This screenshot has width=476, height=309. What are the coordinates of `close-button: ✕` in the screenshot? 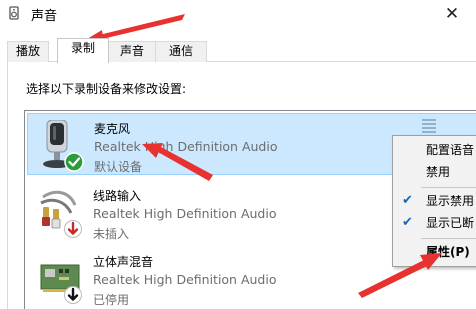 It's located at (452, 14).